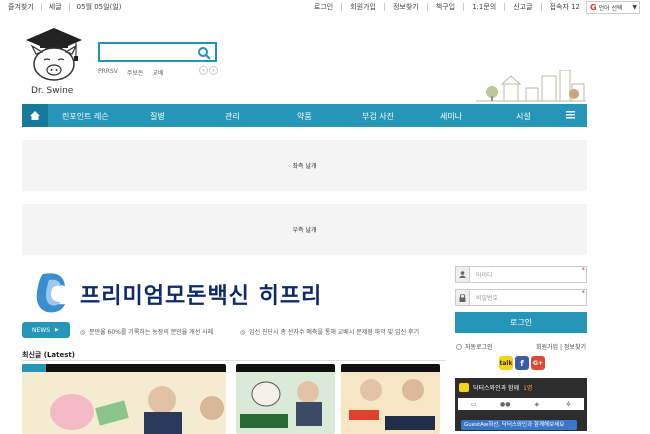  I want to click on chat-tab-users-icon: ●●, so click(506, 404).